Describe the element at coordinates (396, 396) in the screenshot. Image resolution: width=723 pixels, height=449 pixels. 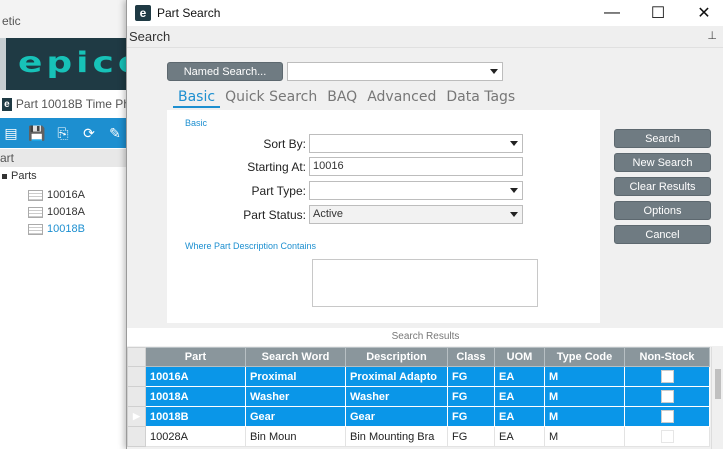
I see `cell-description: Washer` at that location.